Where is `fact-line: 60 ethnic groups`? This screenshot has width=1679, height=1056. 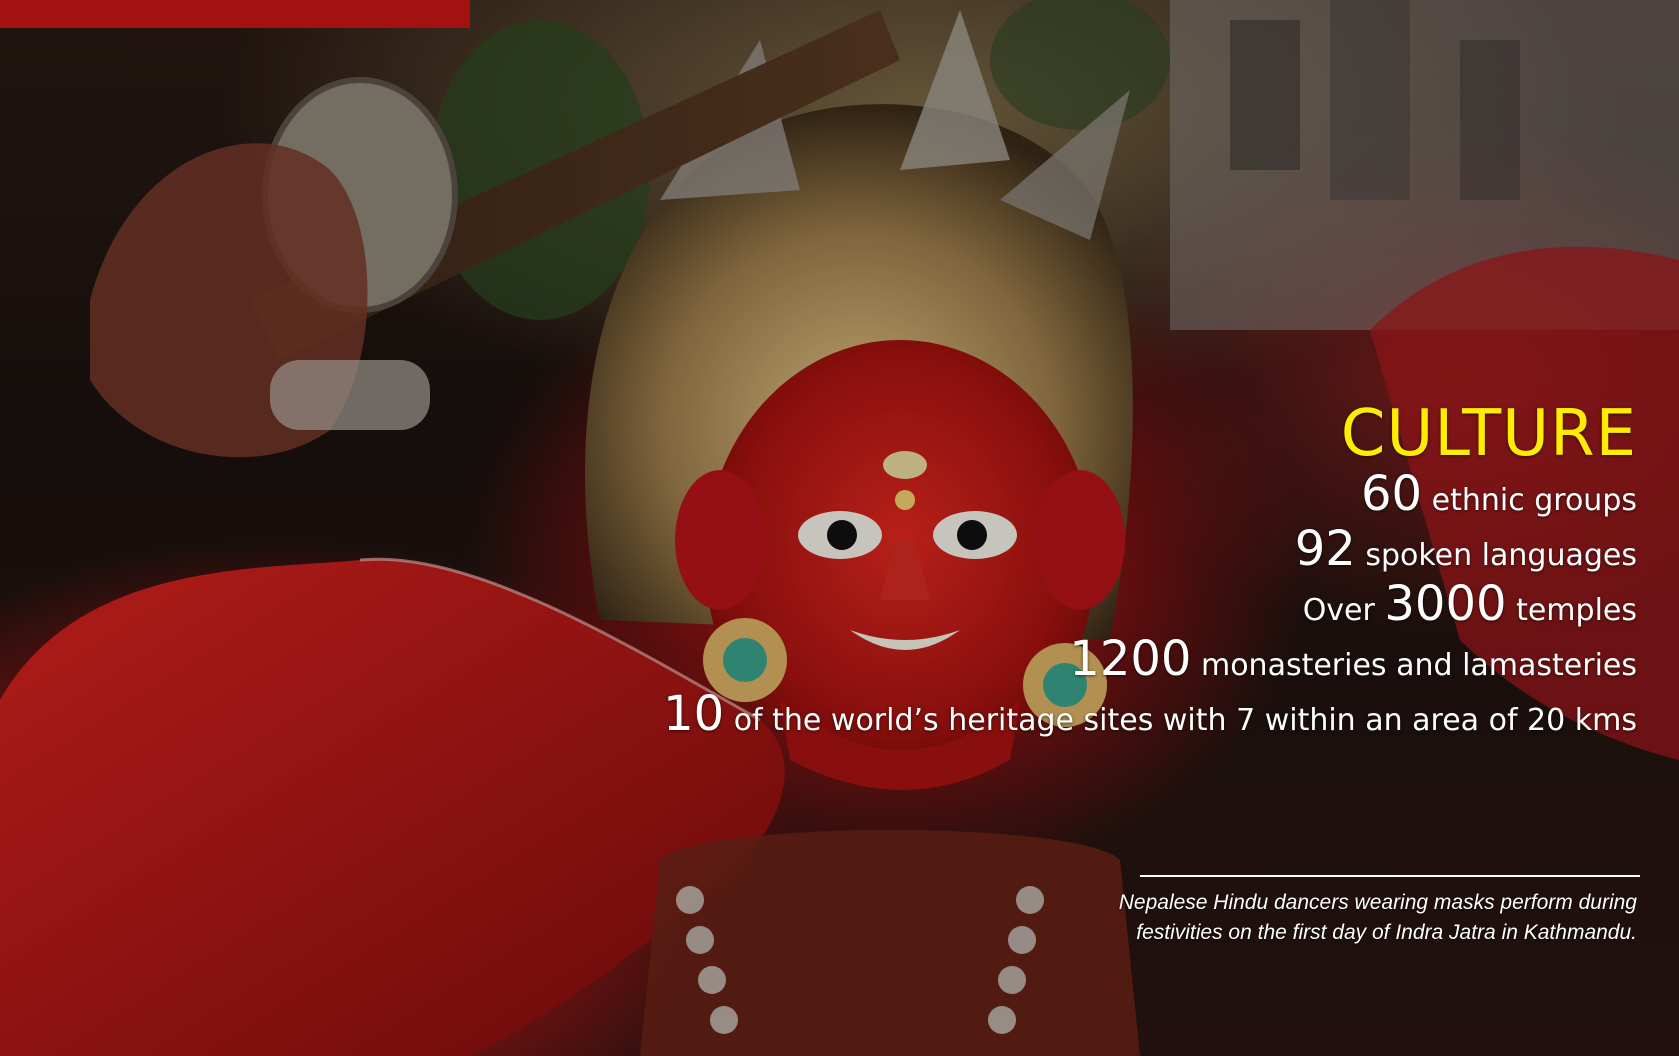
fact-line: 60 ethnic groups is located at coordinates (1150, 497).